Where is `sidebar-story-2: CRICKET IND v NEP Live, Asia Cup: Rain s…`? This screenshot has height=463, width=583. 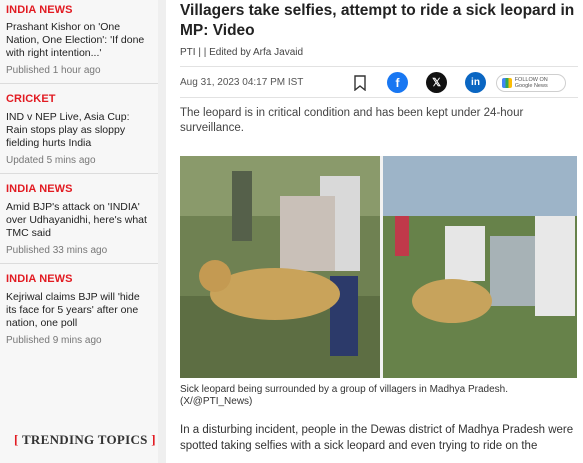 sidebar-story-2: CRICKET IND v NEP Live, Asia Cup: Rain s… is located at coordinates (79, 125).